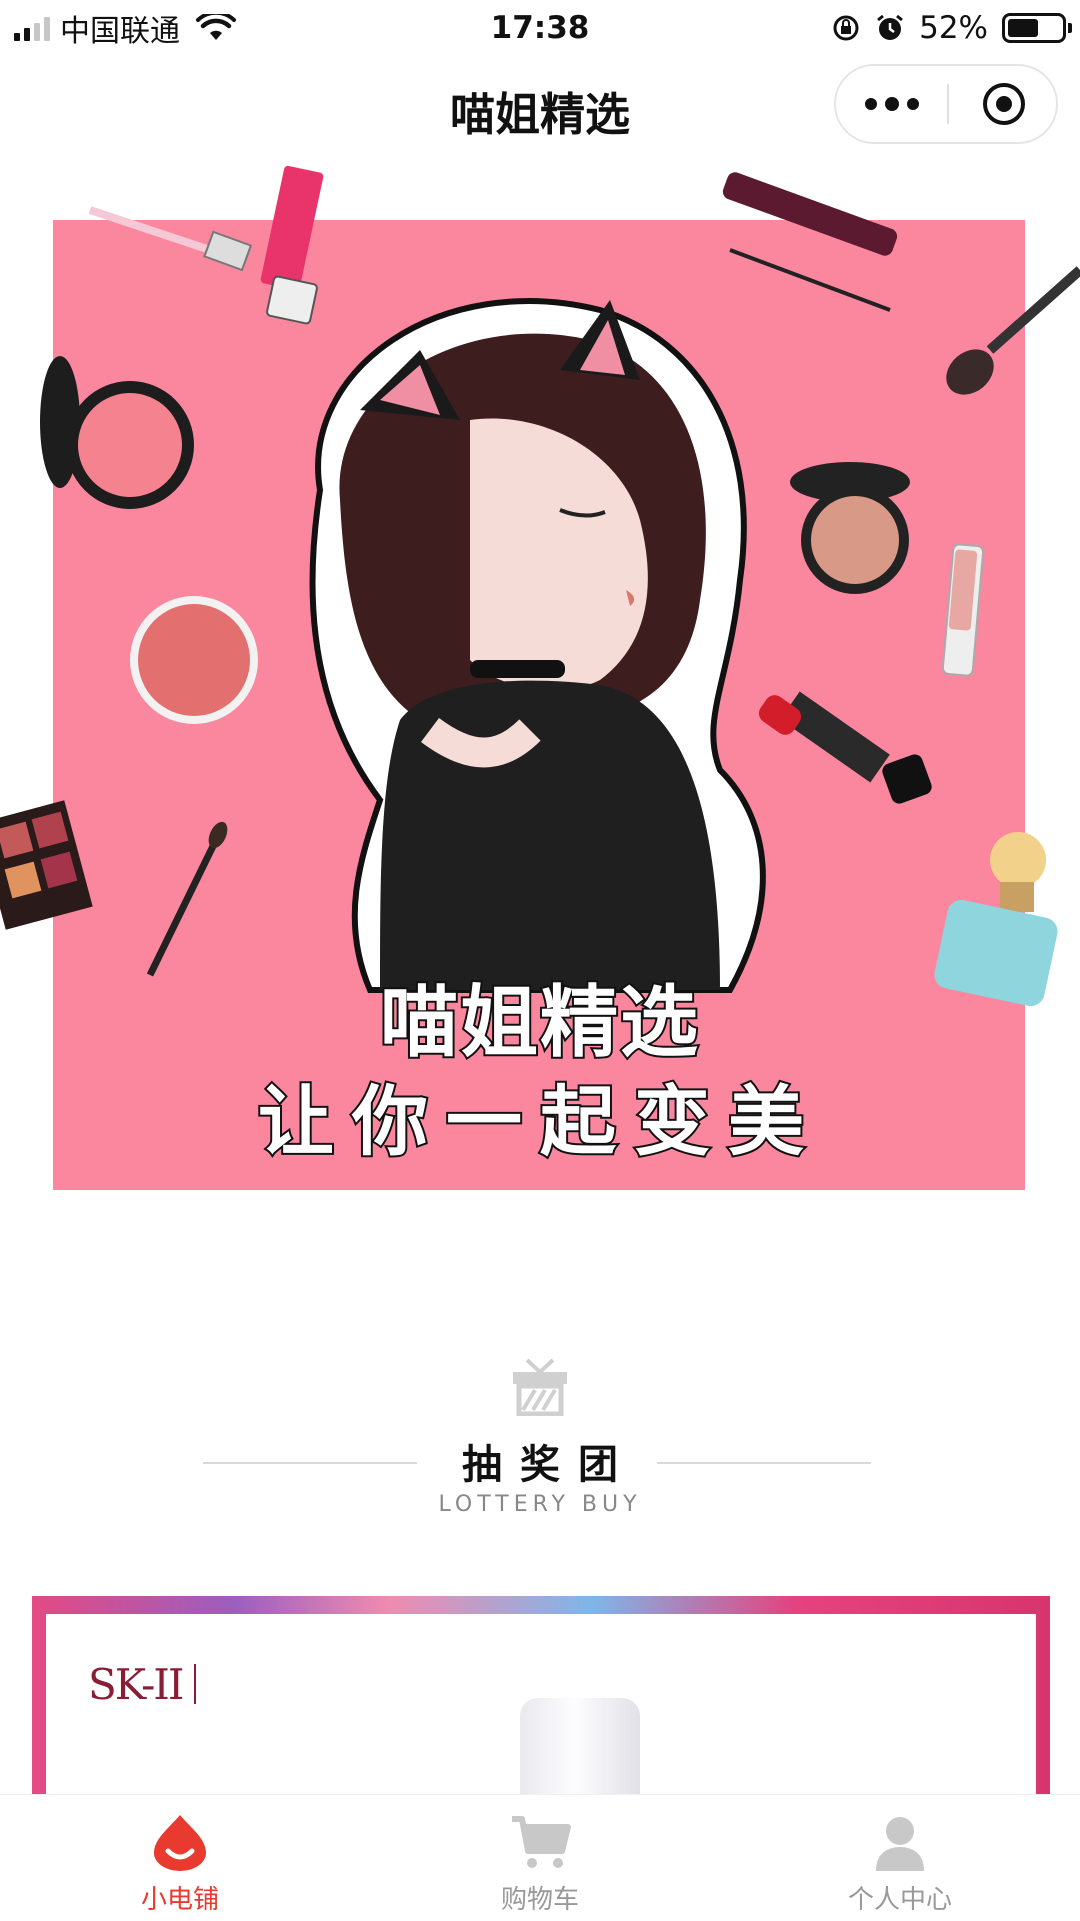 The image size is (1080, 1921). What do you see at coordinates (195, 1684) in the screenshot?
I see `brand-divider` at bounding box center [195, 1684].